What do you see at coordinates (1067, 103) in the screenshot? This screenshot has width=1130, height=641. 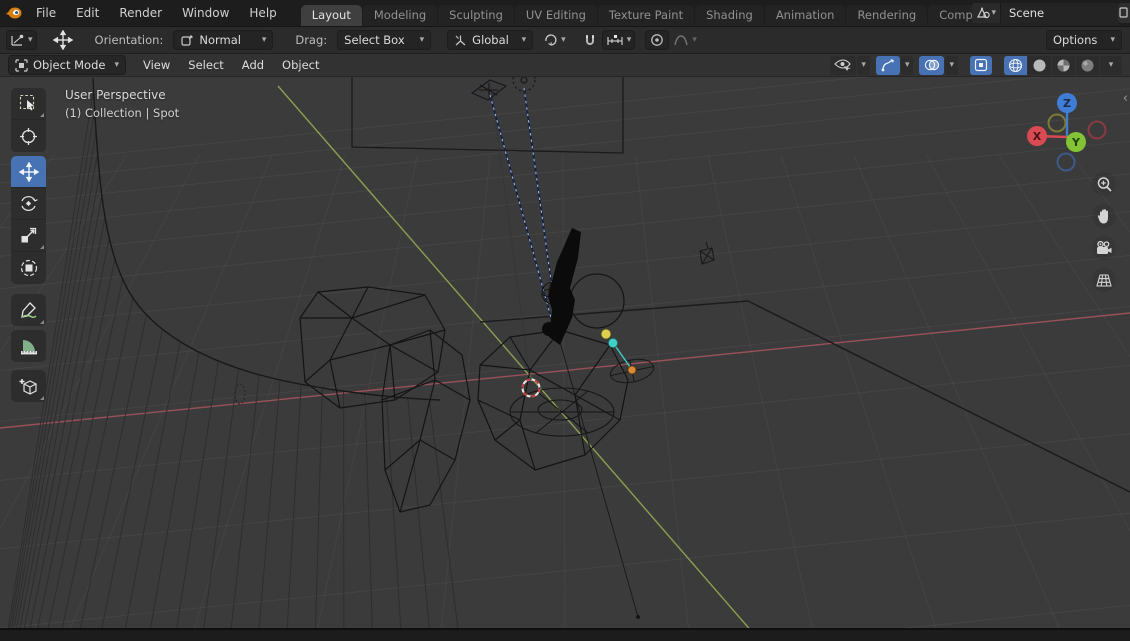 I see `svg-text: Z` at bounding box center [1067, 103].